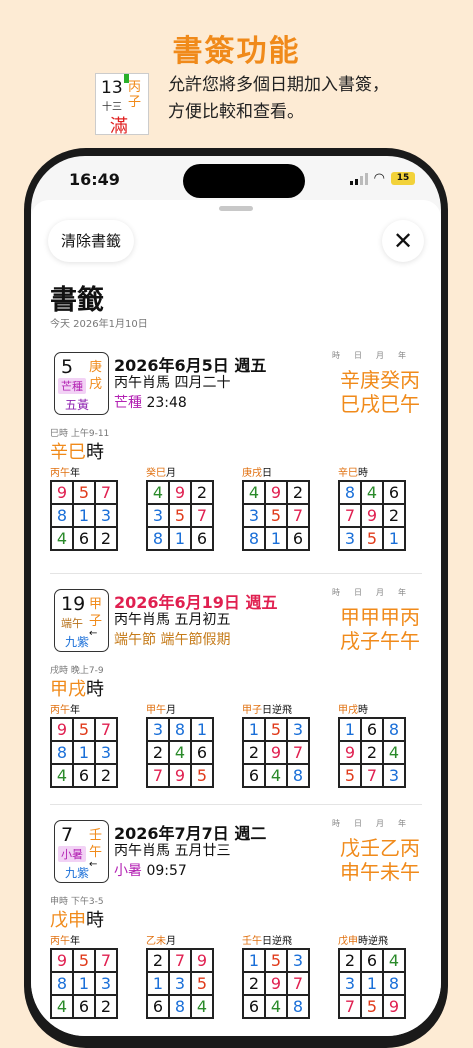  Describe the element at coordinates (93, 633) in the screenshot. I see `reverse-arrow-icon: ←` at that location.